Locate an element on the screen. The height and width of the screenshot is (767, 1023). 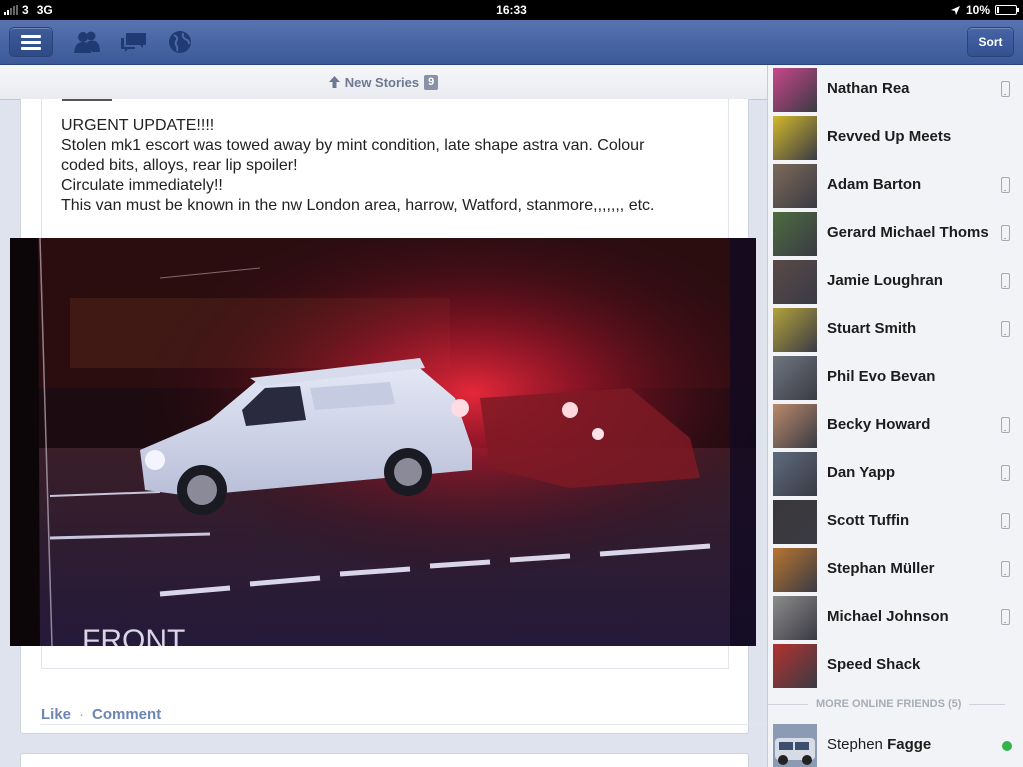
more-online-friends-divider: MORE ONLINE FRIENDS (5) is located at coordinates (895, 704).